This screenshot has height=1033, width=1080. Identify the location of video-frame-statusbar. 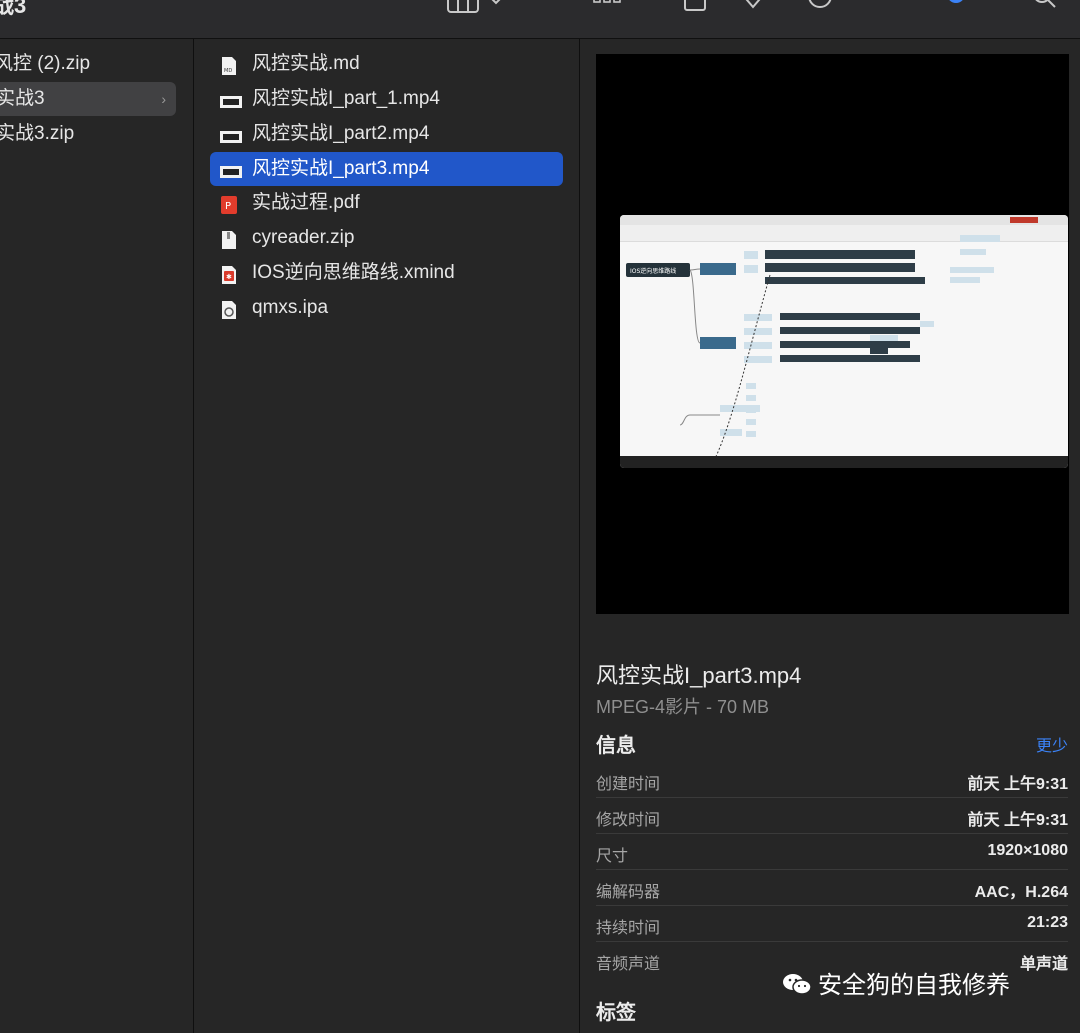
(844, 462).